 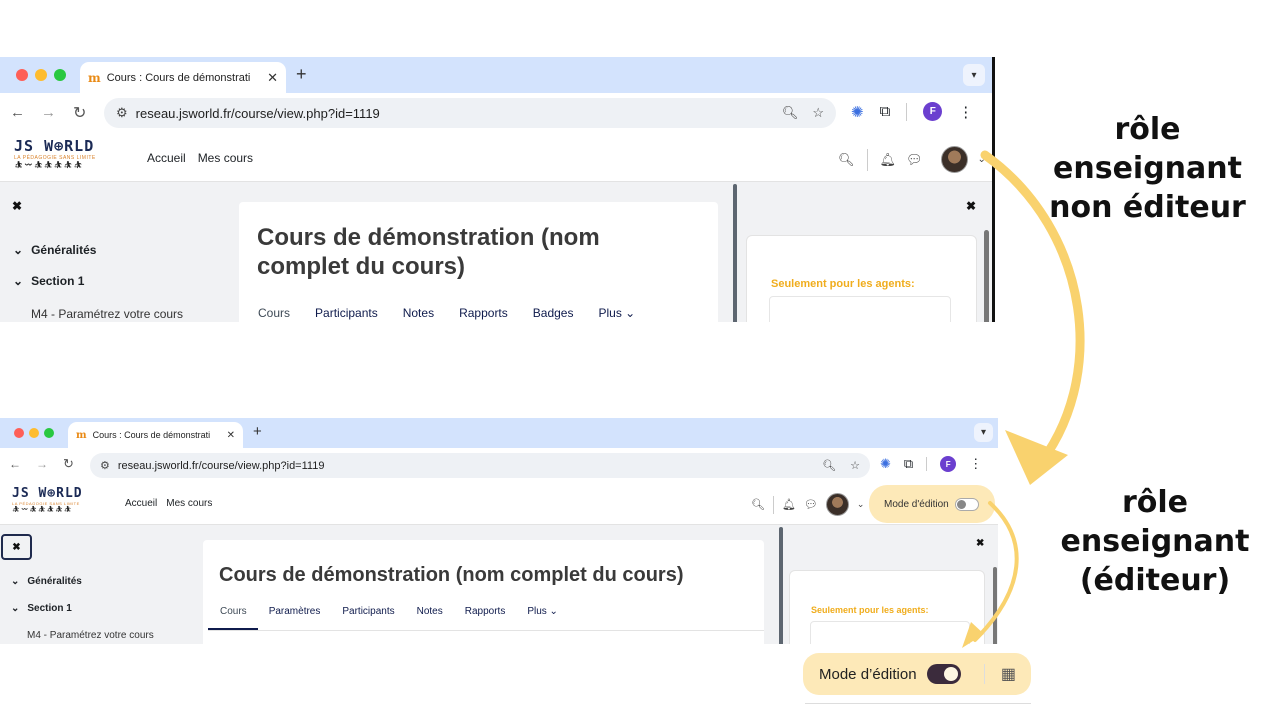 I want to click on edit-mode-toggle-on, so click(x=943, y=674).